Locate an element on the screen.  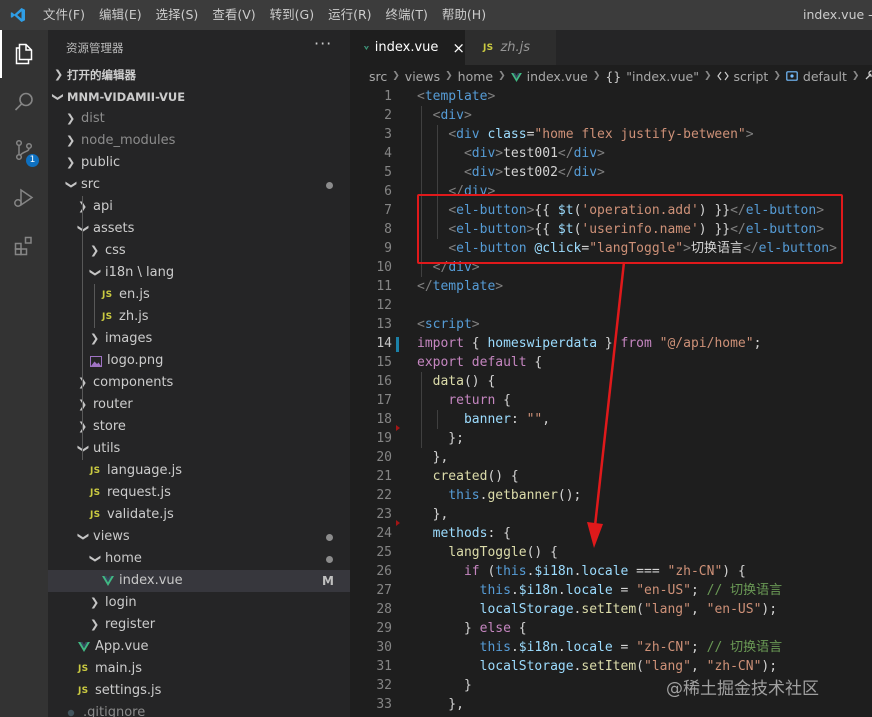
menu-item: 文件(F) is located at coordinates (64, 15).